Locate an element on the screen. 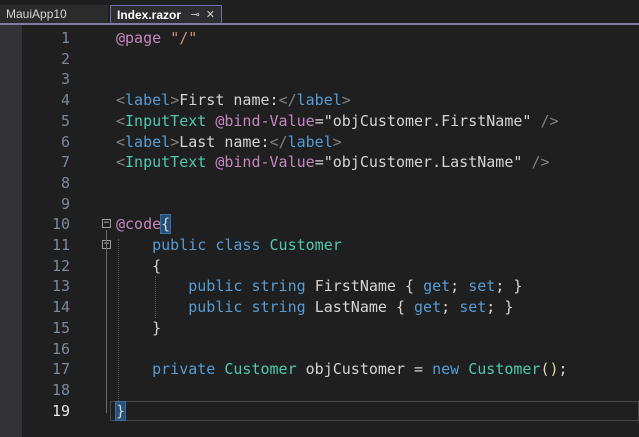 The height and width of the screenshot is (437, 639). code-token: } is located at coordinates (157, 327).